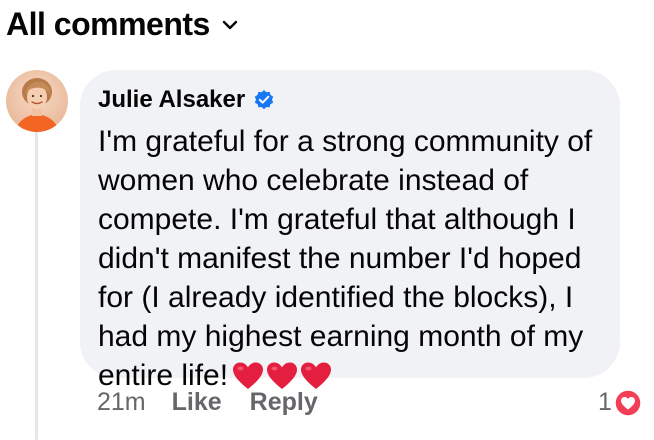 The width and height of the screenshot is (654, 440). I want to click on reaction-summary: 1, so click(620, 402).